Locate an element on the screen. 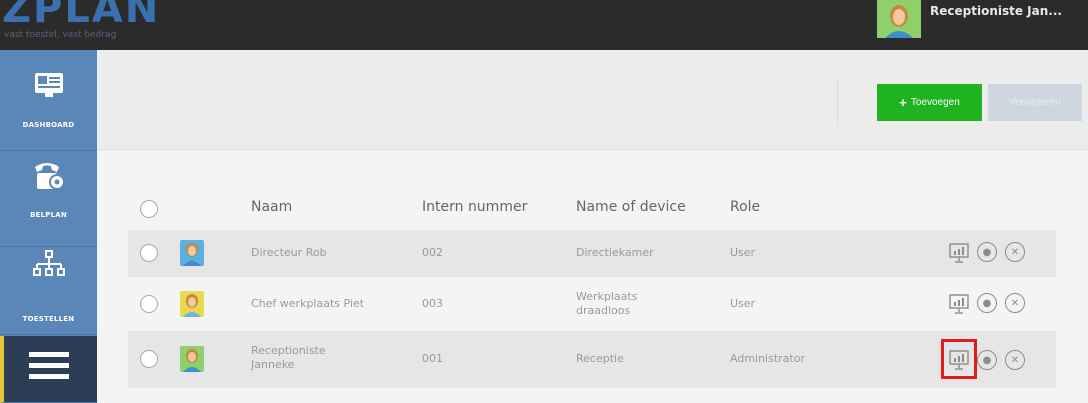  plus-icon: + is located at coordinates (903, 102).